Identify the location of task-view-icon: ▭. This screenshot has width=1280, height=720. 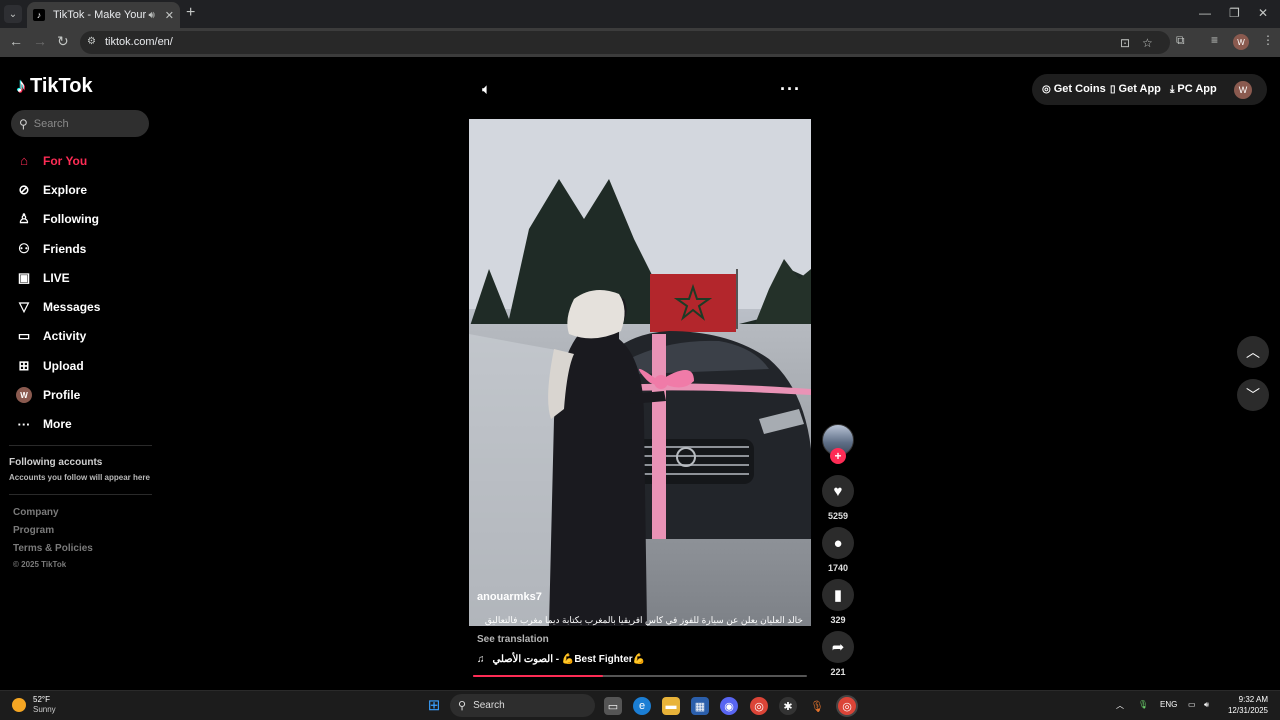
(613, 706).